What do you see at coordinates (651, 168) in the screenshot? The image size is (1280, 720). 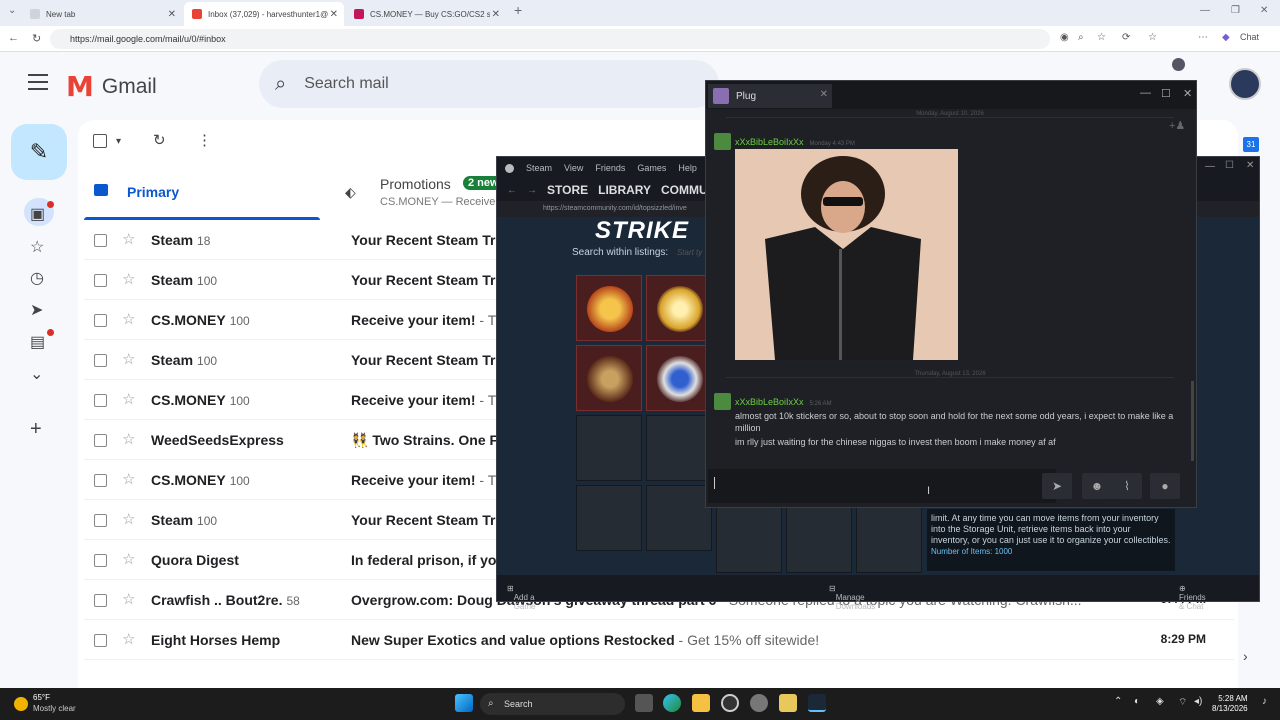 I see `steam-menu-games: Games` at bounding box center [651, 168].